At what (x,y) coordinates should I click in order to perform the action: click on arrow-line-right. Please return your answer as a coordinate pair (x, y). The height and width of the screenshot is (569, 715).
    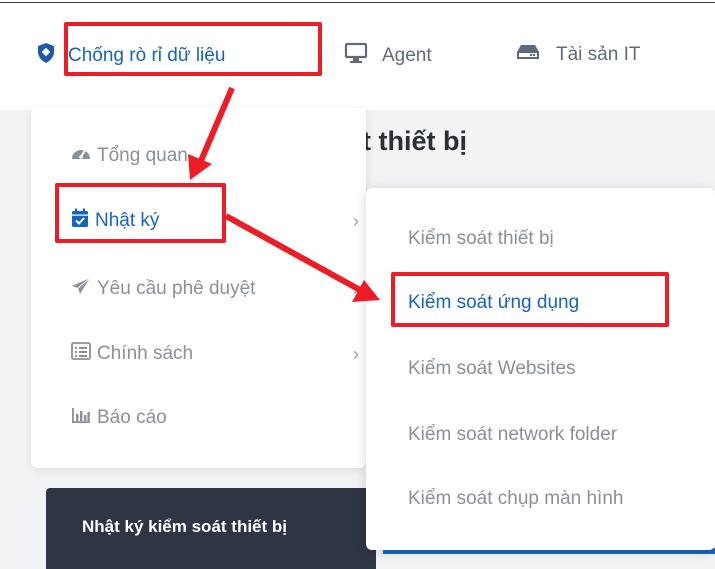
    Looking at the image, I should click on (293, 253).